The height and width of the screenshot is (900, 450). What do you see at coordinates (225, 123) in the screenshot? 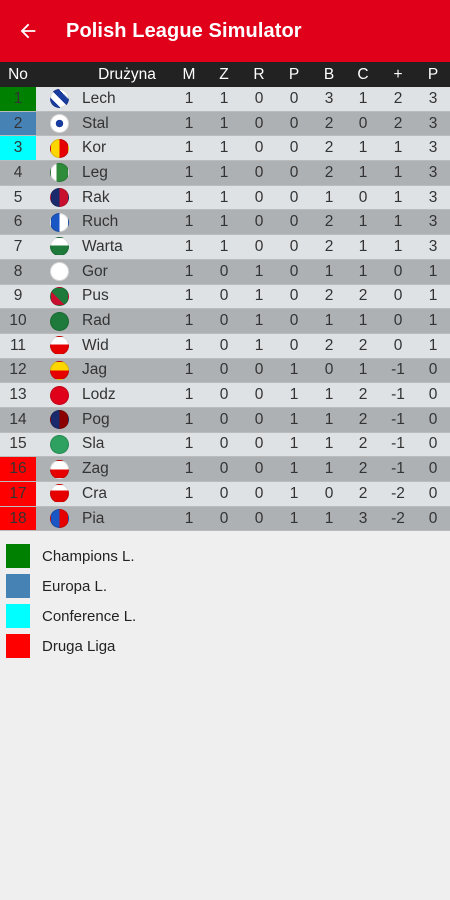
I see `table-row: 2 Stal 1 1 0 0 2 0 2 3` at bounding box center [225, 123].